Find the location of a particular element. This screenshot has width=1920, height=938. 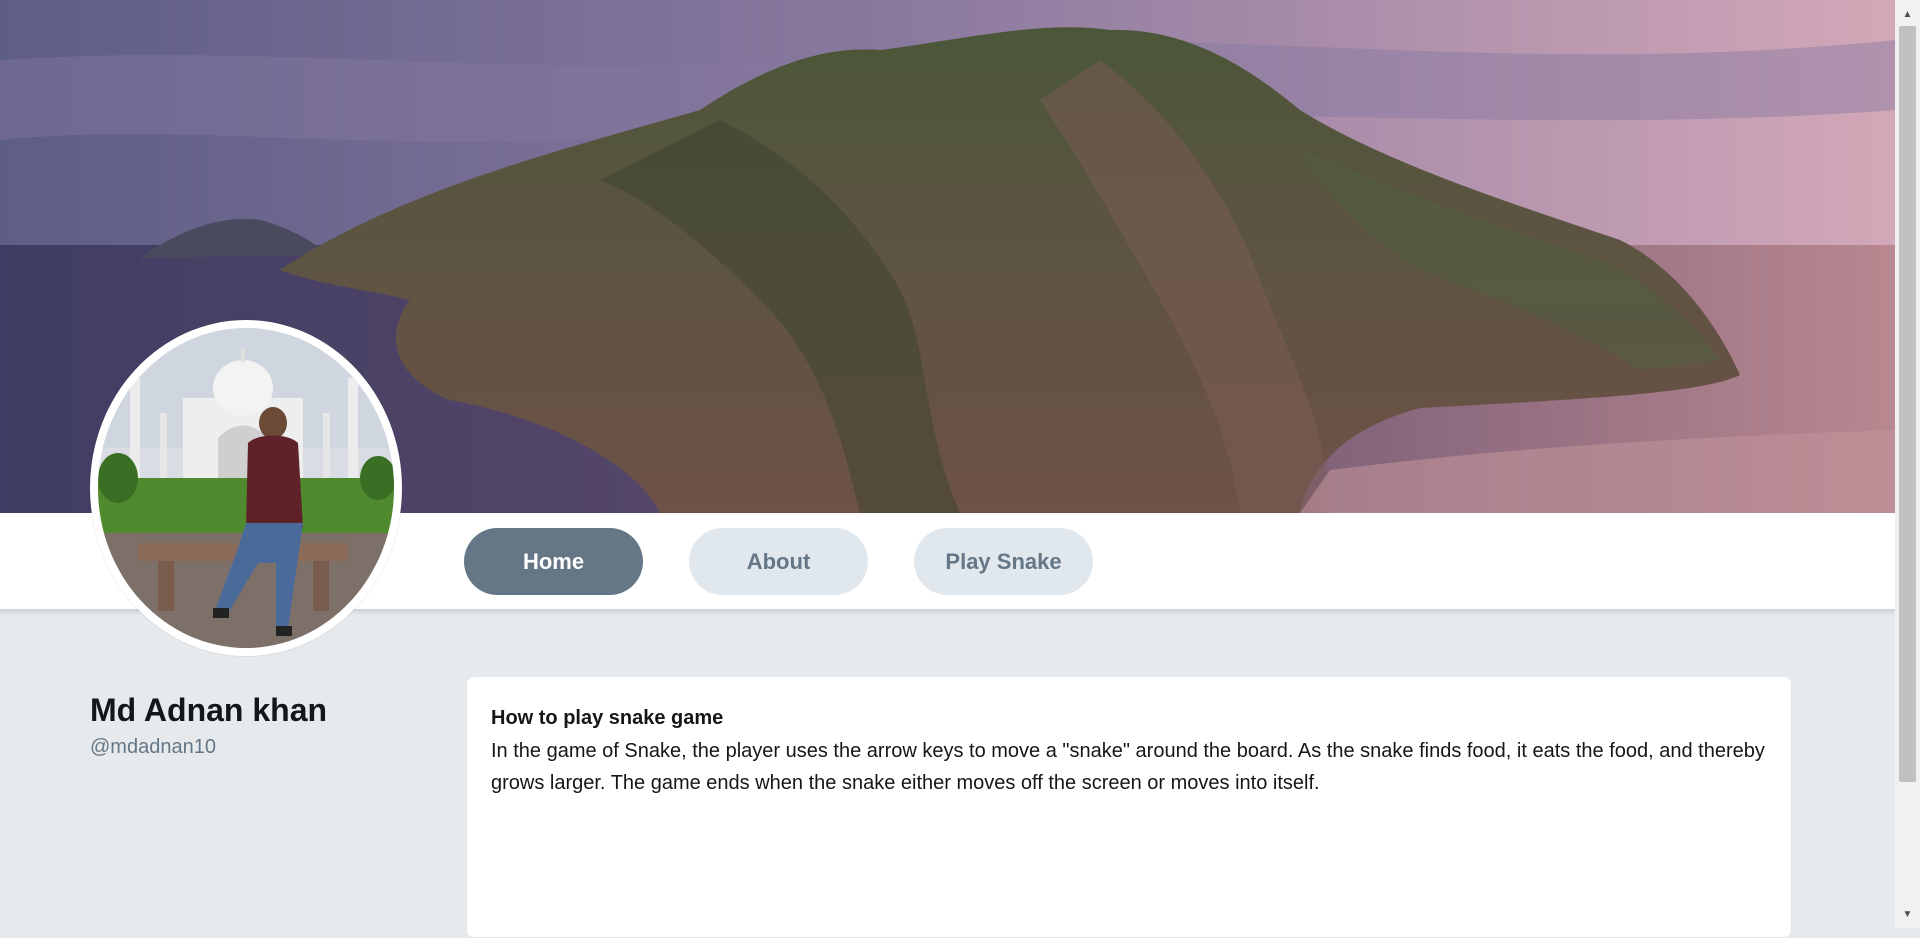

scroll-up-icon: ▲ is located at coordinates (1907, 14).